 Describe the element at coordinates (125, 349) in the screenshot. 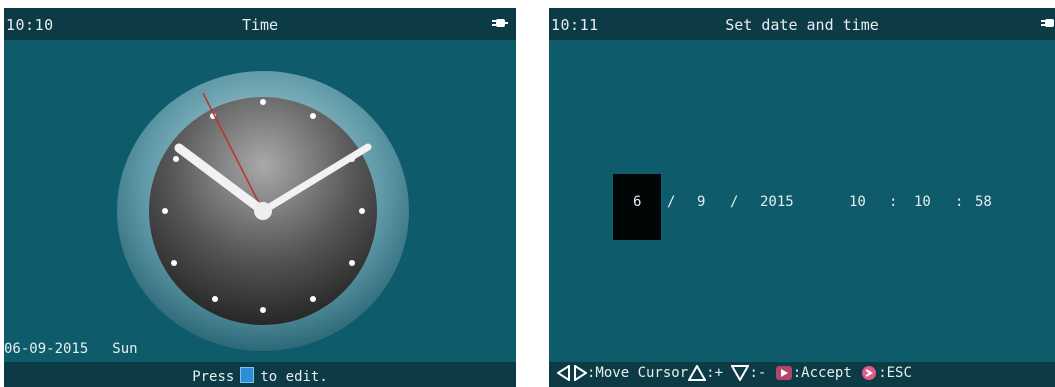

I see `weekday: Sun` at that location.